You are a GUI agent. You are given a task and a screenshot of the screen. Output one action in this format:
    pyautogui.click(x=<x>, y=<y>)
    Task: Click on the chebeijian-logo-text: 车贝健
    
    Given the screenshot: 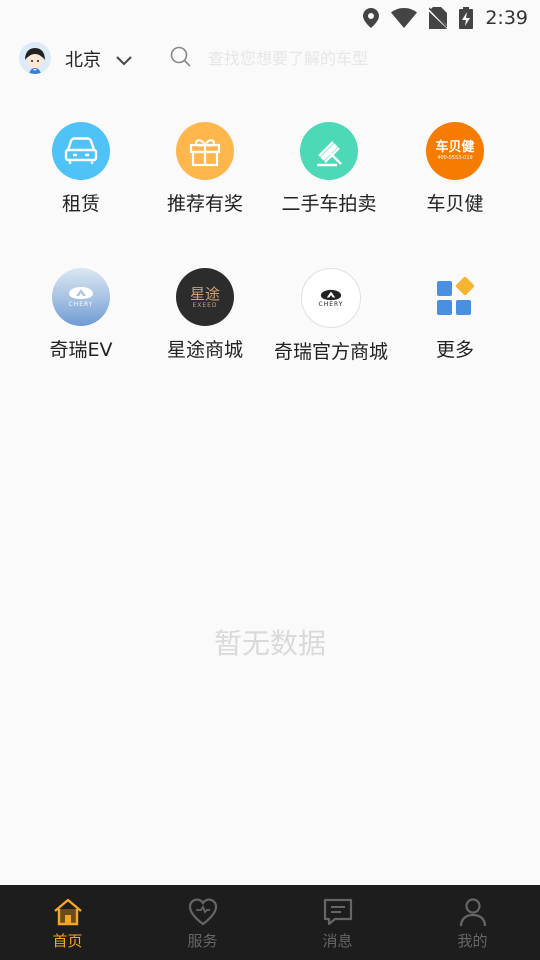 What is the action you would take?
    pyautogui.click(x=455, y=147)
    